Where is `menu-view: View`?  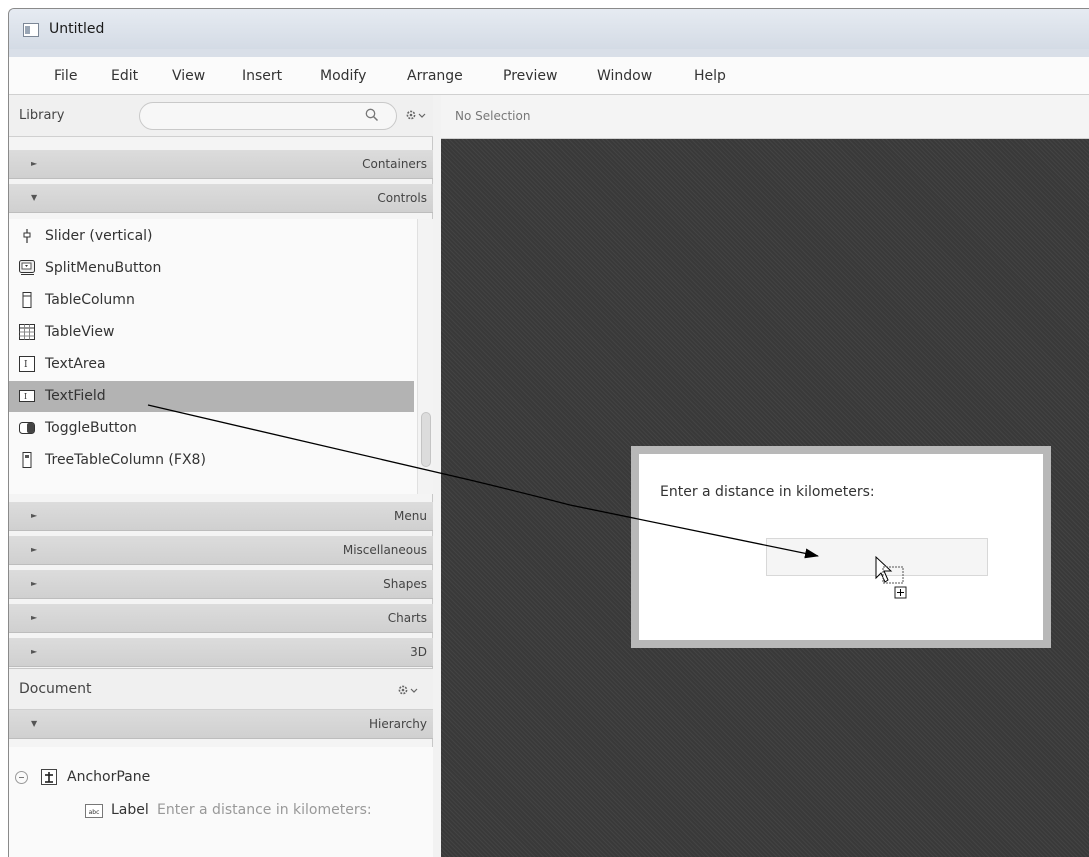
menu-view: View is located at coordinates (188, 76).